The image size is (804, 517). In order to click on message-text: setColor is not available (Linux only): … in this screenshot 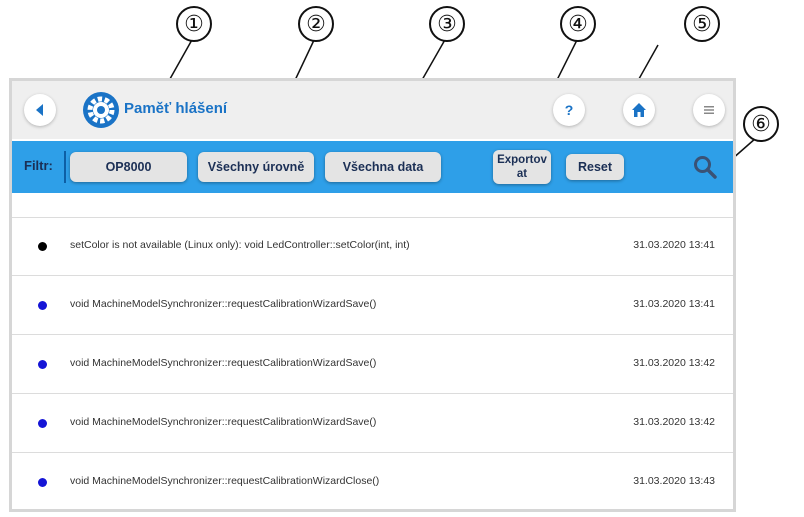, I will do `click(240, 245)`.